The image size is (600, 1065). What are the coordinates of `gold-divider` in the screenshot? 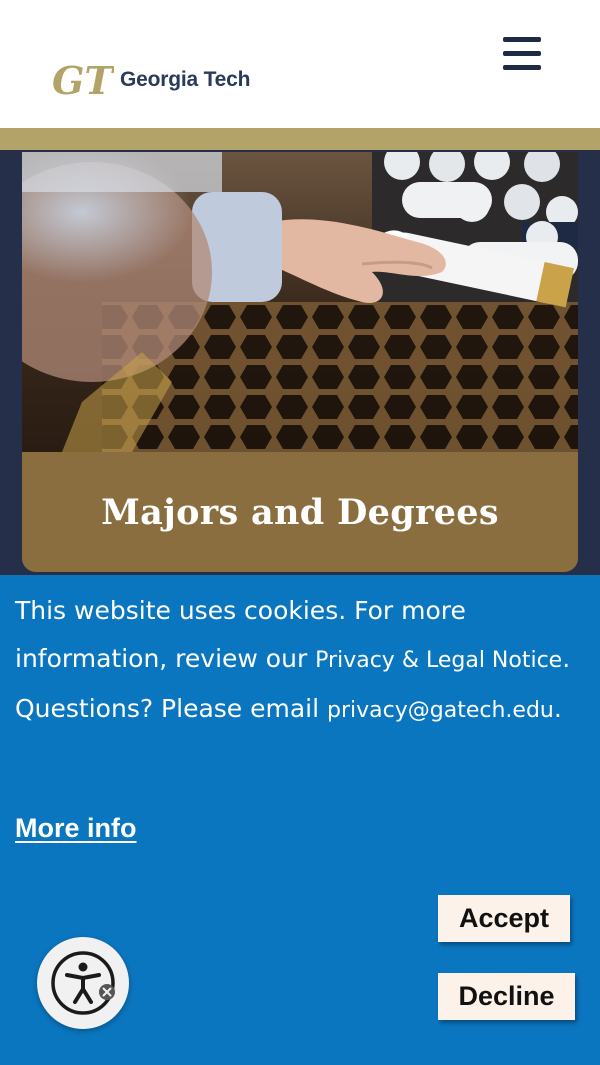 It's located at (300, 140).